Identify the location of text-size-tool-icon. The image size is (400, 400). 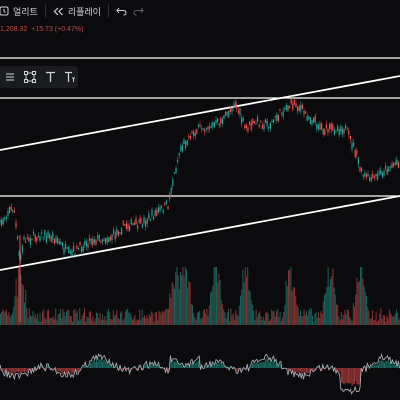
(70, 77).